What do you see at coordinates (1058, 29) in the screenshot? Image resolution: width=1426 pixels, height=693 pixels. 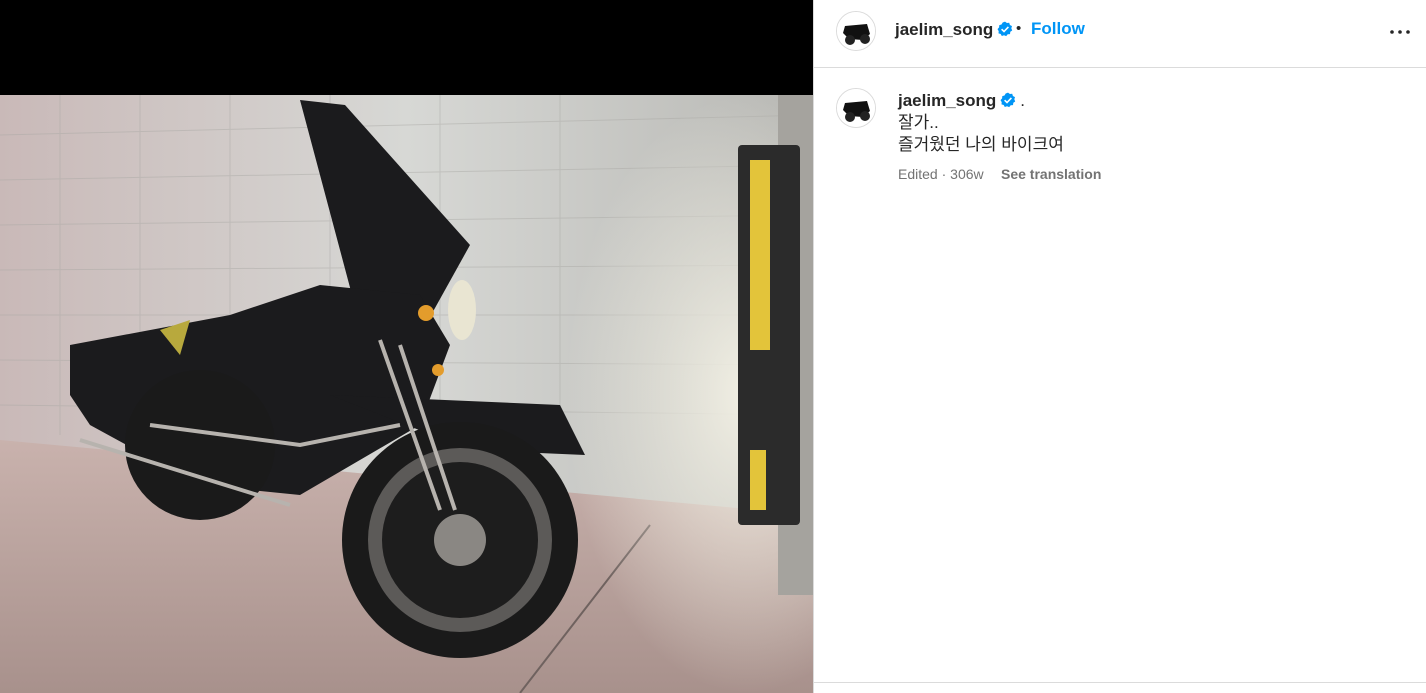 I see `follow-button: Follow` at bounding box center [1058, 29].